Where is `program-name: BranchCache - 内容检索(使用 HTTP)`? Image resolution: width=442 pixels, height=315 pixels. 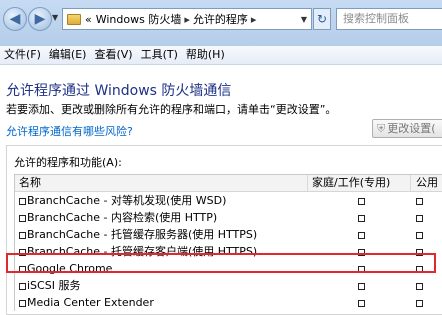 program-name: BranchCache - 内容检索(使用 HTTP) is located at coordinates (122, 217).